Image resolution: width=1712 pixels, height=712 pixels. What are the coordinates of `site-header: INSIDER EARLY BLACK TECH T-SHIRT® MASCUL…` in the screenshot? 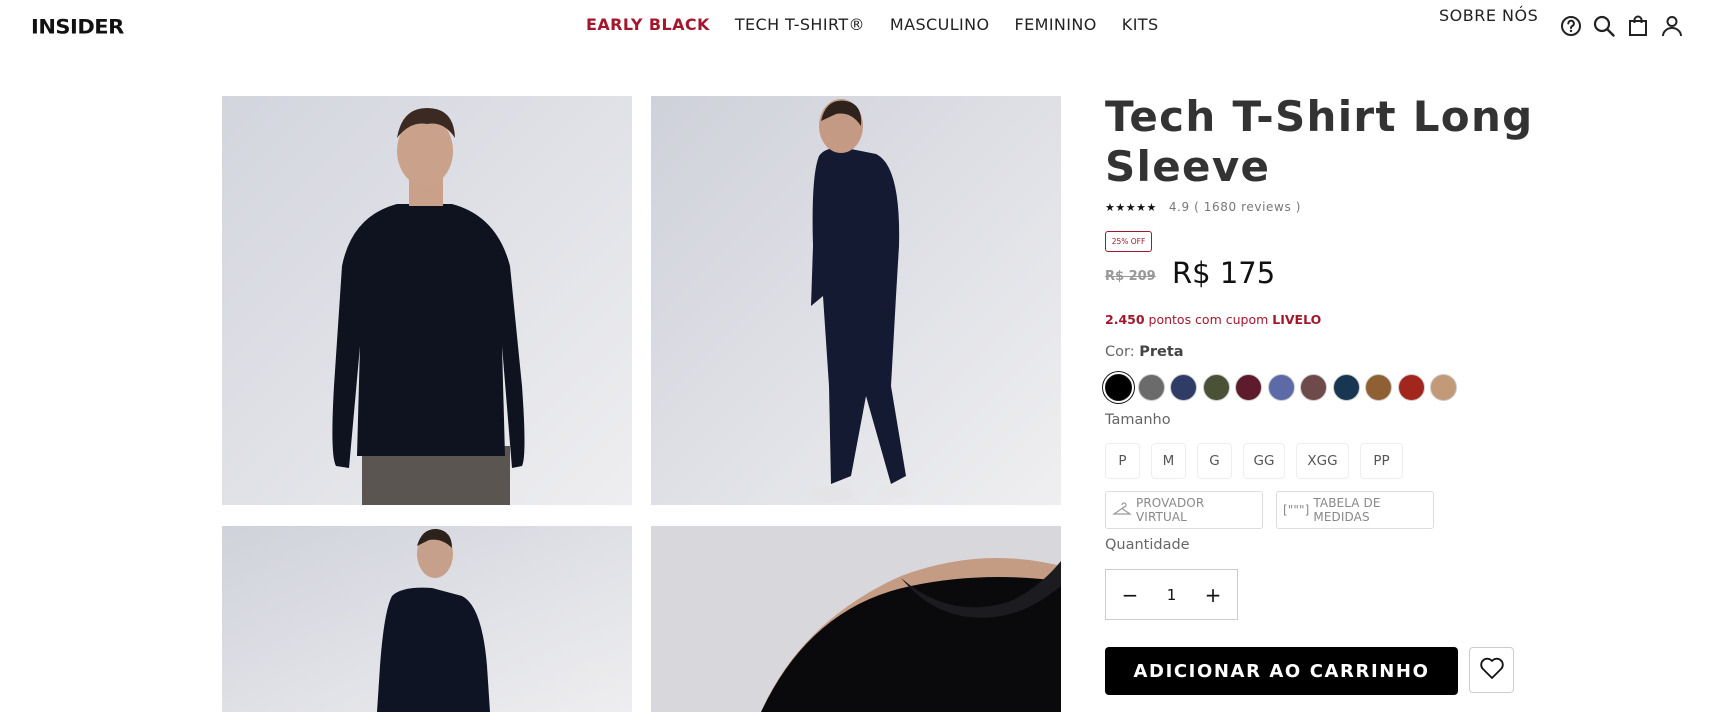 It's located at (856, 26).